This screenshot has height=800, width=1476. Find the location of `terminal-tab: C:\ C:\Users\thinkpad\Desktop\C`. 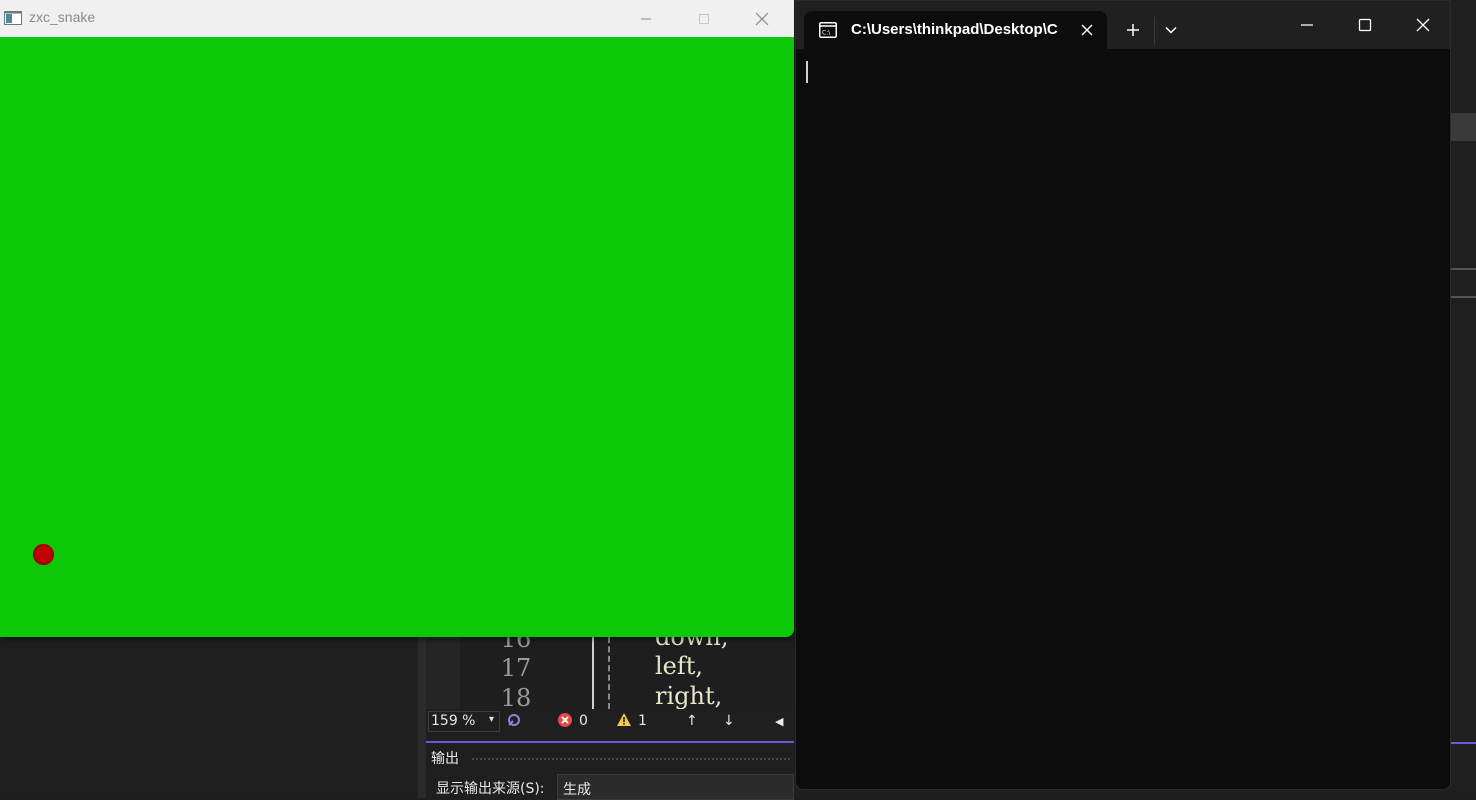

terminal-tab: C:\ C:\Users\thinkpad\Desktop\C is located at coordinates (955, 30).